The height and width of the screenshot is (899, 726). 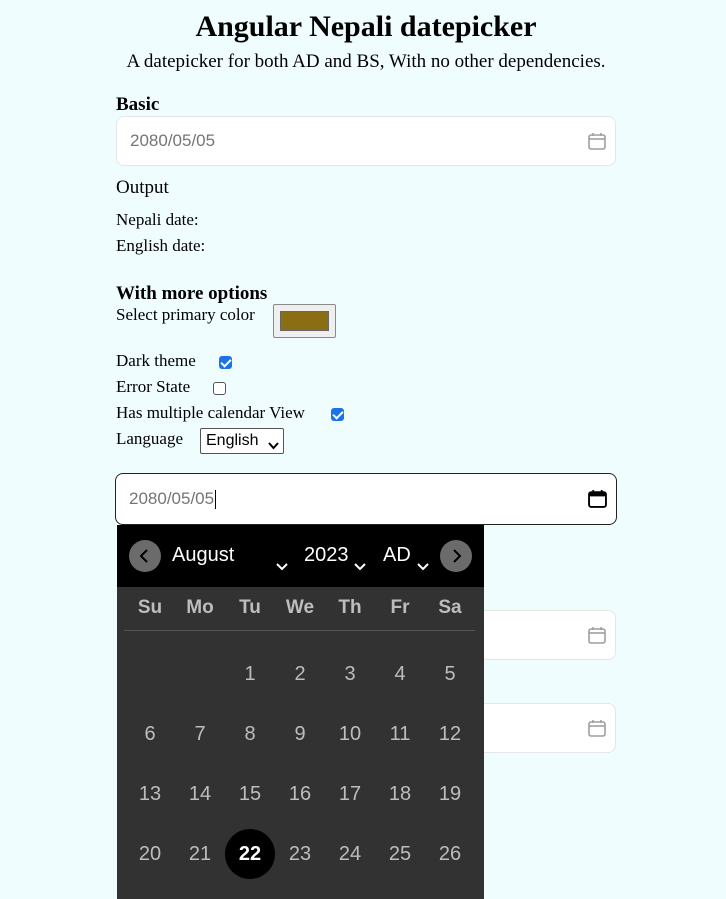 What do you see at coordinates (232, 440) in the screenshot?
I see `language-select-value: English` at bounding box center [232, 440].